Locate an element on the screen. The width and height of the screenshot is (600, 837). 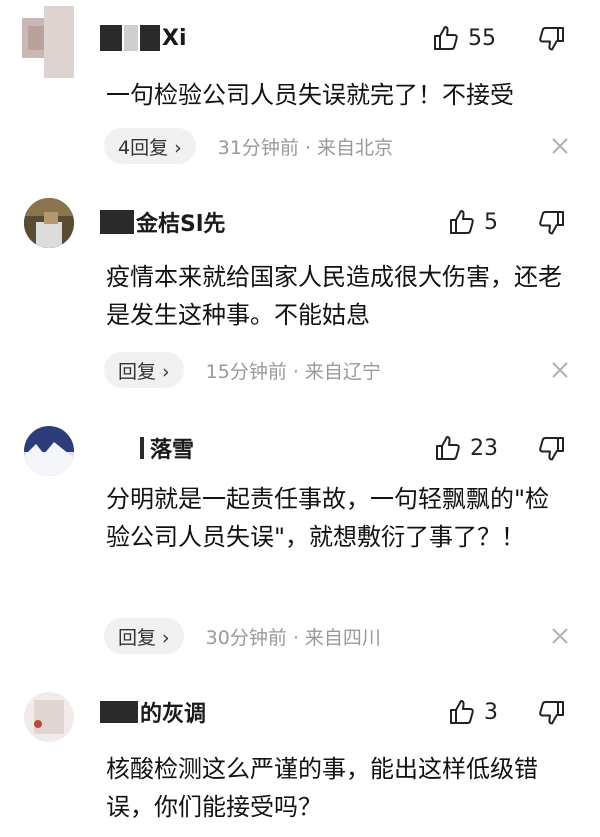
username-text: Xi is located at coordinates (174, 38).